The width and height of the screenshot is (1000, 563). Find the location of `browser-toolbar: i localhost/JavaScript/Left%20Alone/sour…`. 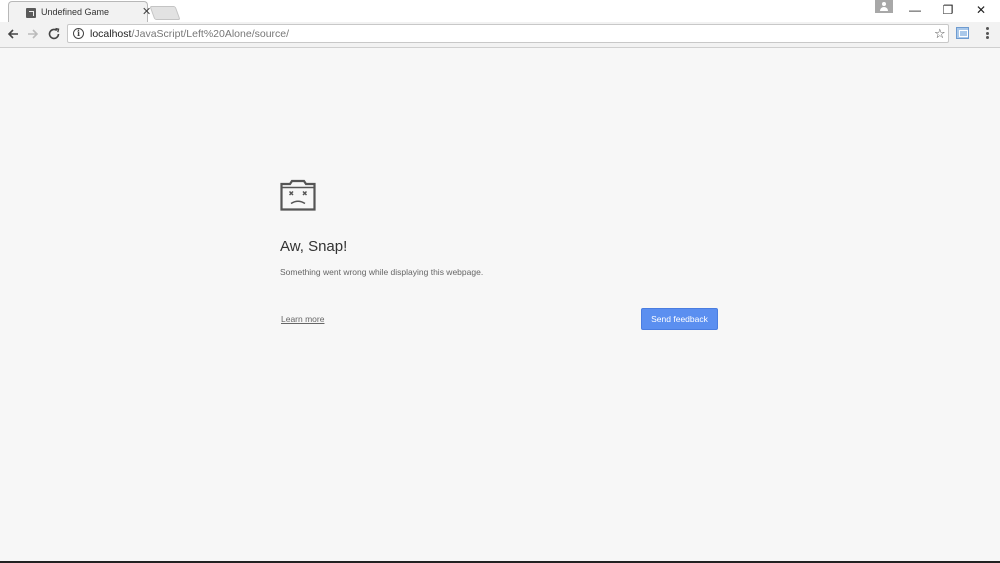

browser-toolbar: i localhost/JavaScript/Left%20Alone/sour… is located at coordinates (500, 35).